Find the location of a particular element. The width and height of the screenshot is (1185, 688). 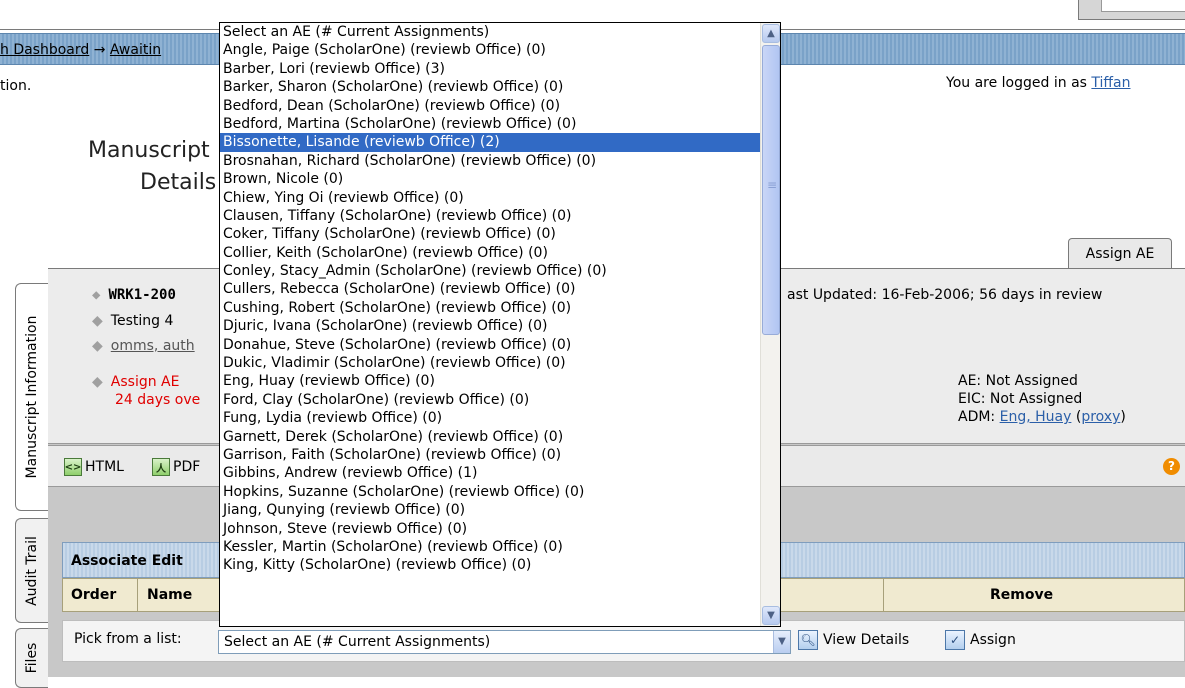

tab-assign-ae: Assign AE is located at coordinates (1120, 253).